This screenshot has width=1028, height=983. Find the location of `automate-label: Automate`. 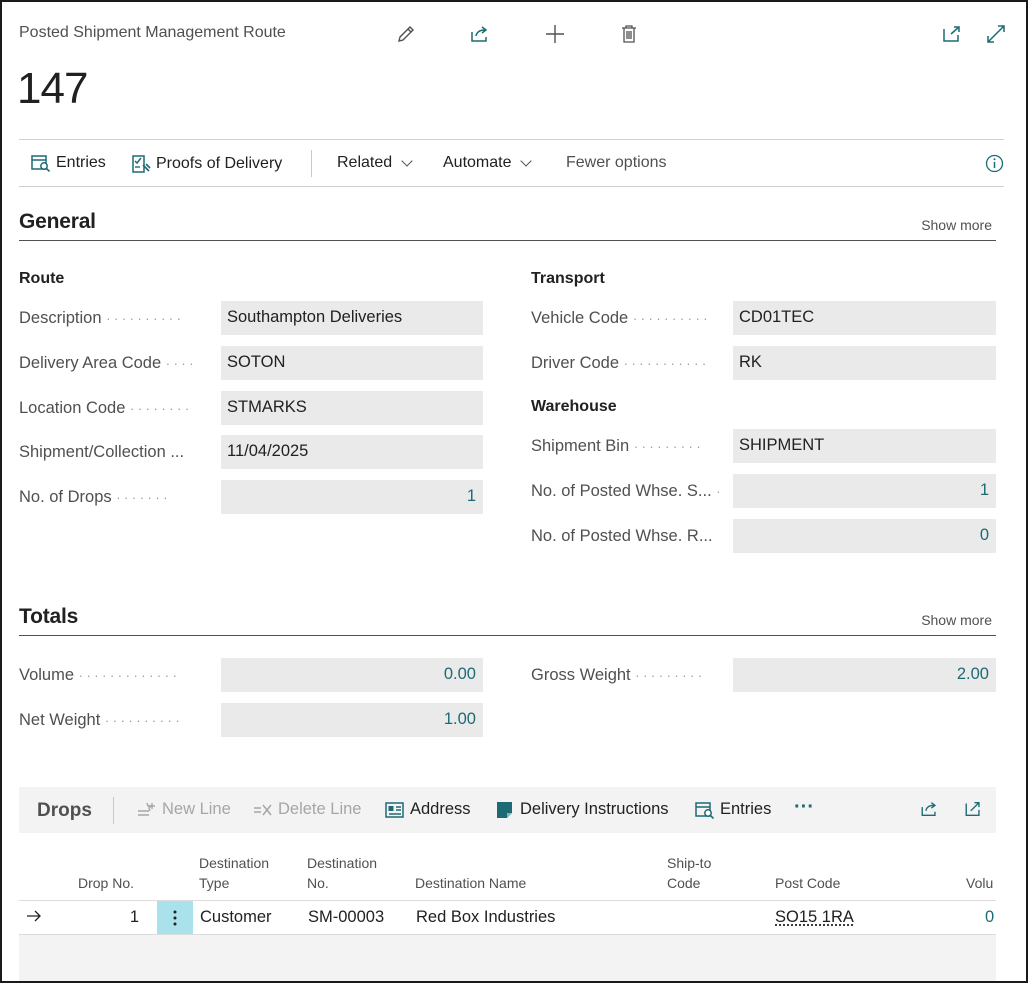

automate-label: Automate is located at coordinates (477, 162).